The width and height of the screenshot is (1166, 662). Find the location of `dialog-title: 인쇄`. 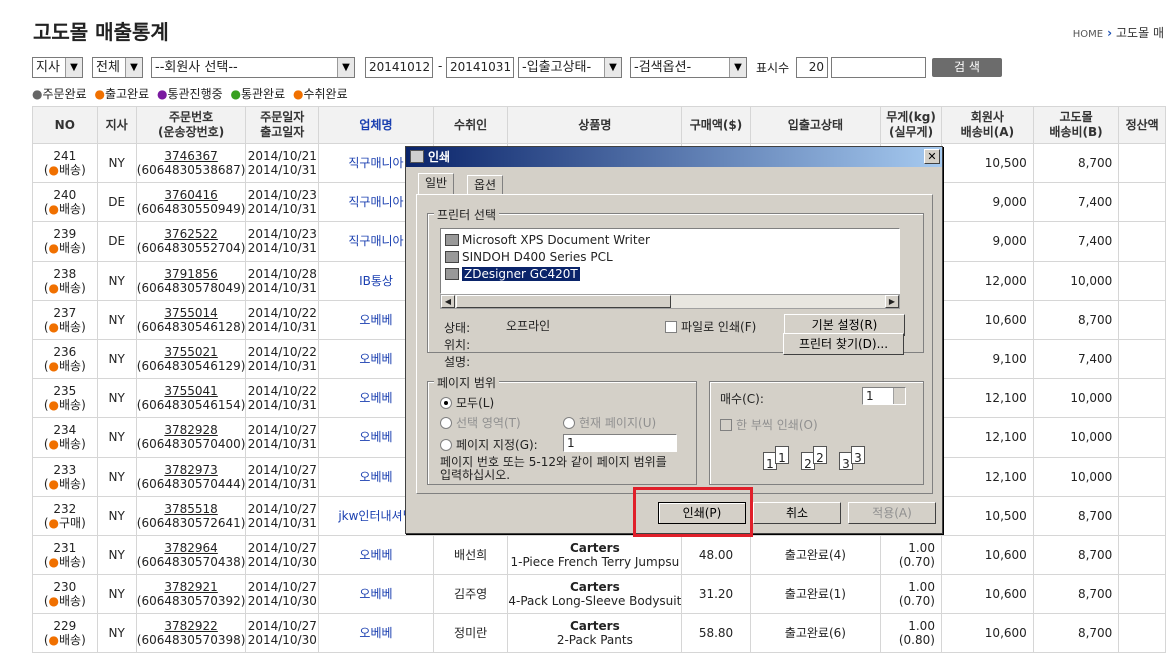

dialog-title: 인쇄 is located at coordinates (439, 157).